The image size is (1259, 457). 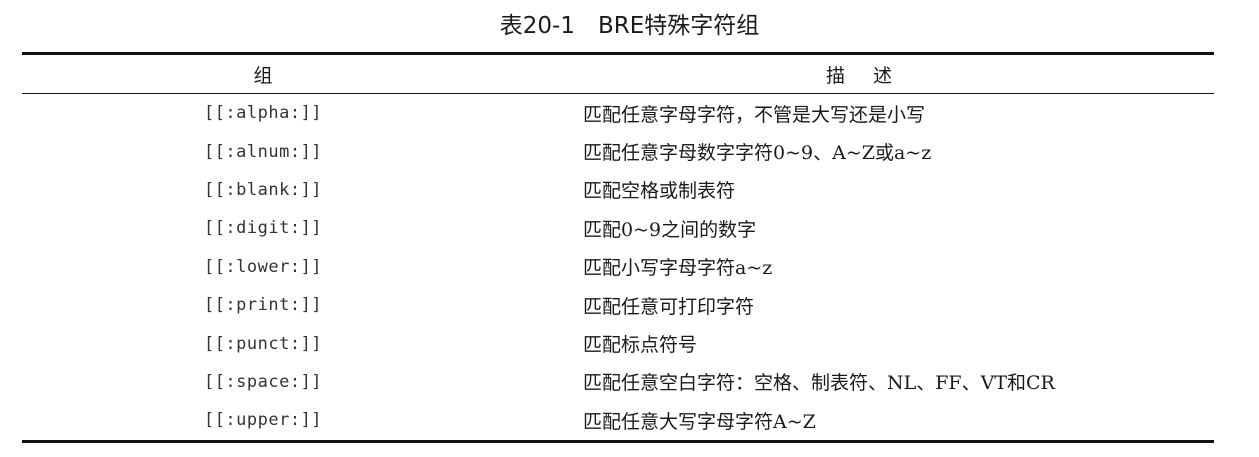 I want to click on table-row: [[:print:]] 匹配任意可打印字符, so click(x=618, y=305).